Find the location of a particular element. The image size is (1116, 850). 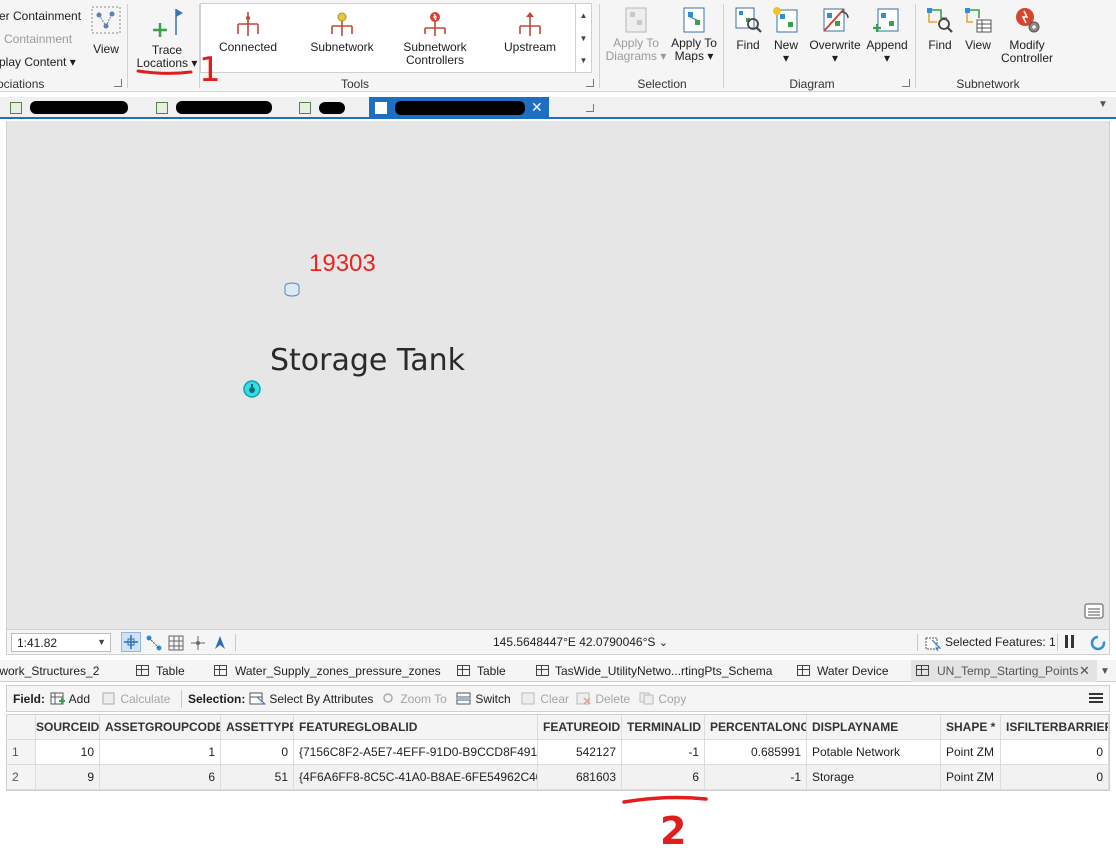

add-field-button: Add is located at coordinates (70, 699).